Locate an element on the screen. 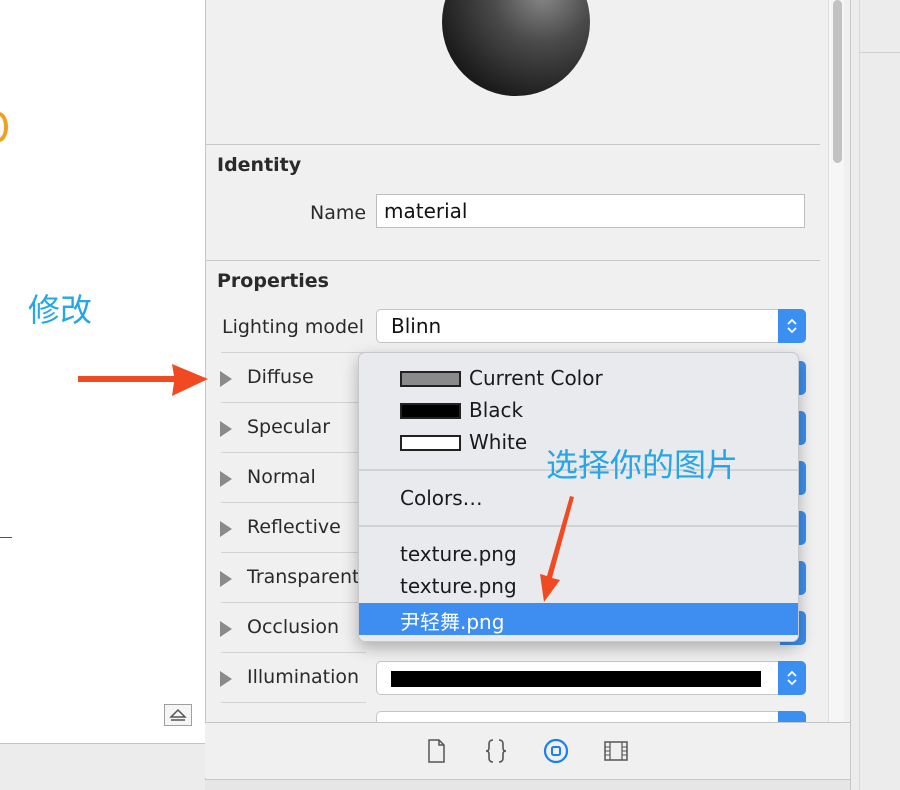 The width and height of the screenshot is (900, 790). property-label: Specular is located at coordinates (289, 427).